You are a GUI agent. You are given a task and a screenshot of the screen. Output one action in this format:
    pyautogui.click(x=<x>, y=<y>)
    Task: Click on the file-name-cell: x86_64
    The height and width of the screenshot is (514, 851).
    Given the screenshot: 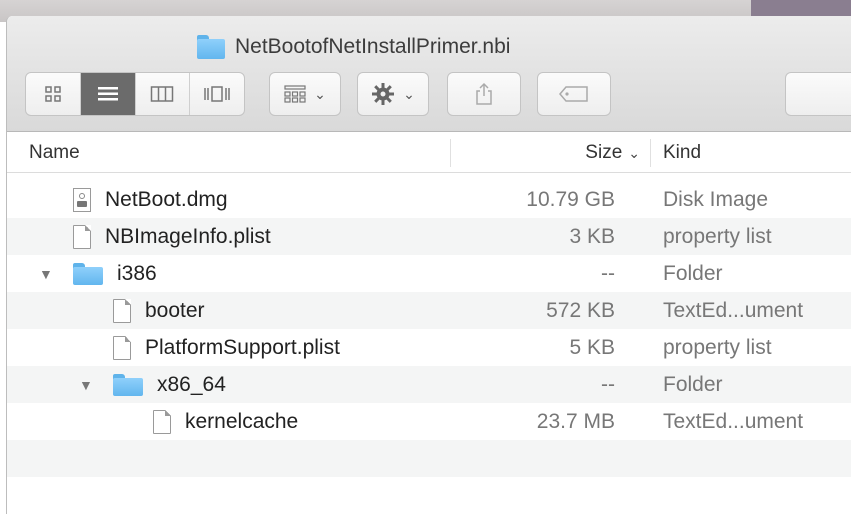 What is the action you would take?
    pyautogui.click(x=169, y=384)
    